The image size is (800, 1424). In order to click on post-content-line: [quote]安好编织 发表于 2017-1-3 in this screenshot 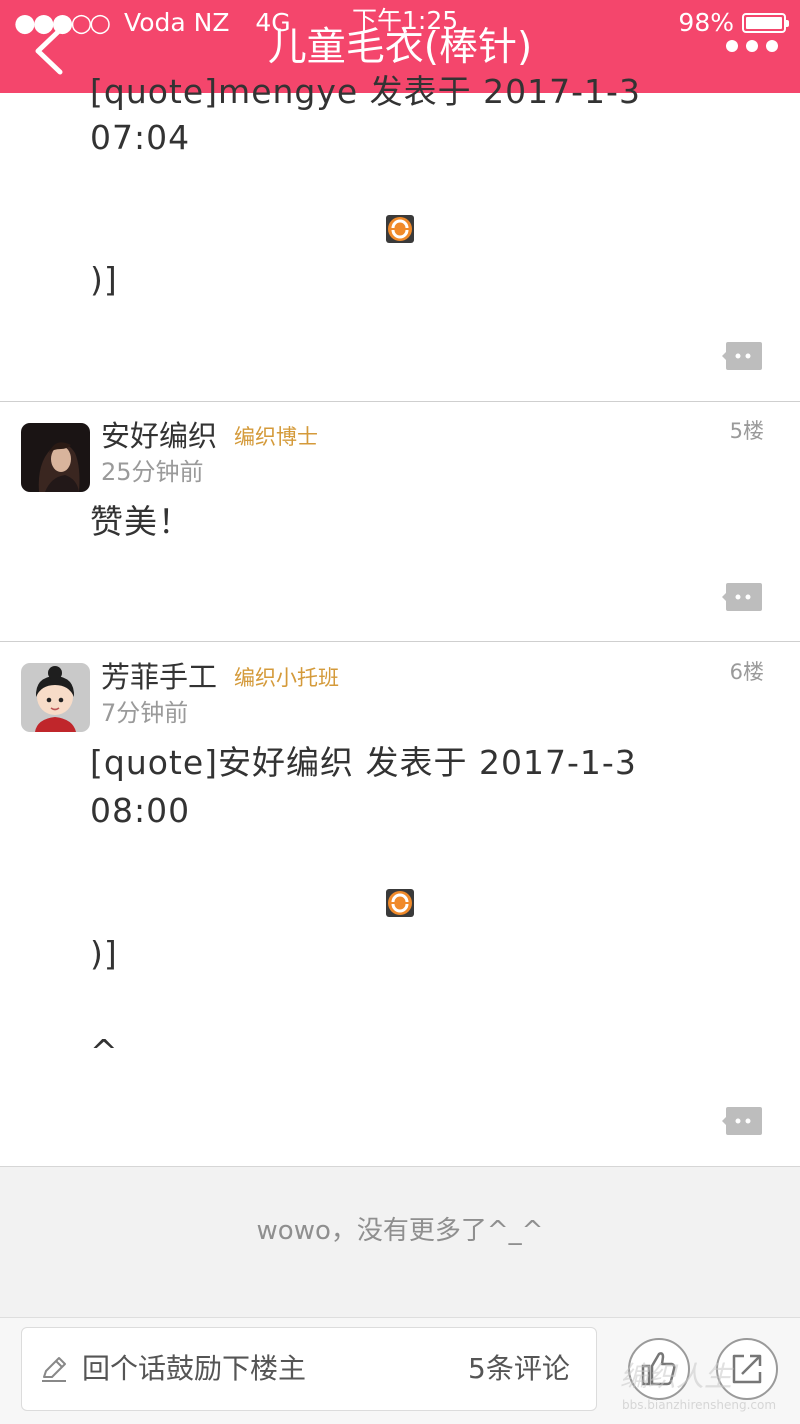, I will do `click(363, 762)`.